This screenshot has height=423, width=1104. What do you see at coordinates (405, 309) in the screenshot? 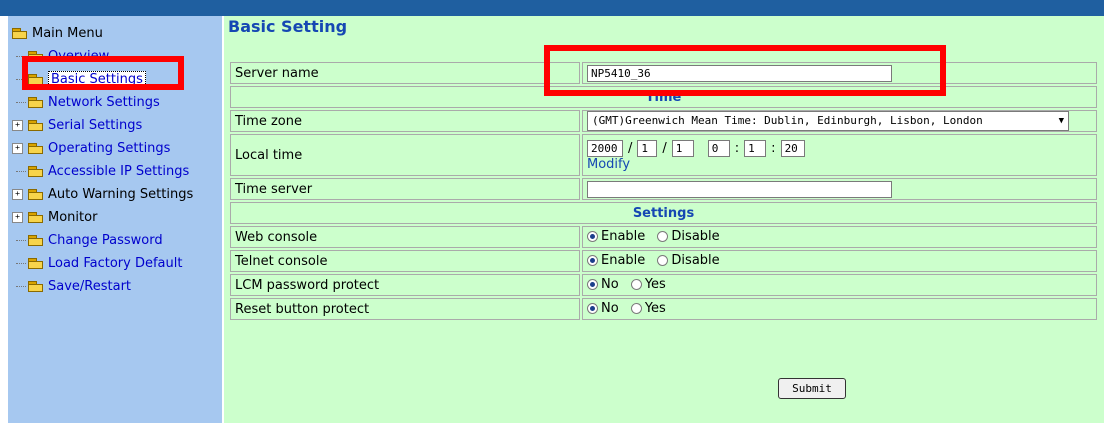
I see `reset-button-label: Reset button protect` at bounding box center [405, 309].